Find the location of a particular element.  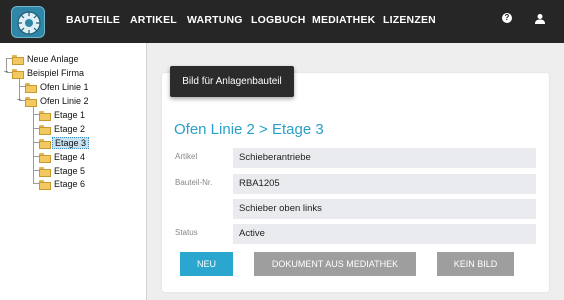

image-tooltip: Bild für Anlagenbauteil is located at coordinates (232, 81).